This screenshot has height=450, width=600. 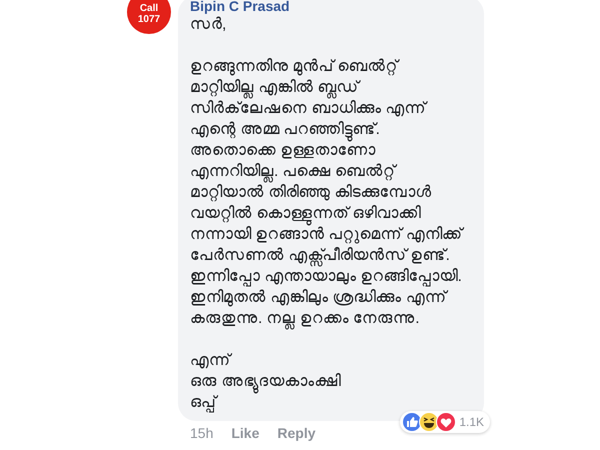 What do you see at coordinates (149, 19) in the screenshot?
I see `avatar-text: 1077` at bounding box center [149, 19].